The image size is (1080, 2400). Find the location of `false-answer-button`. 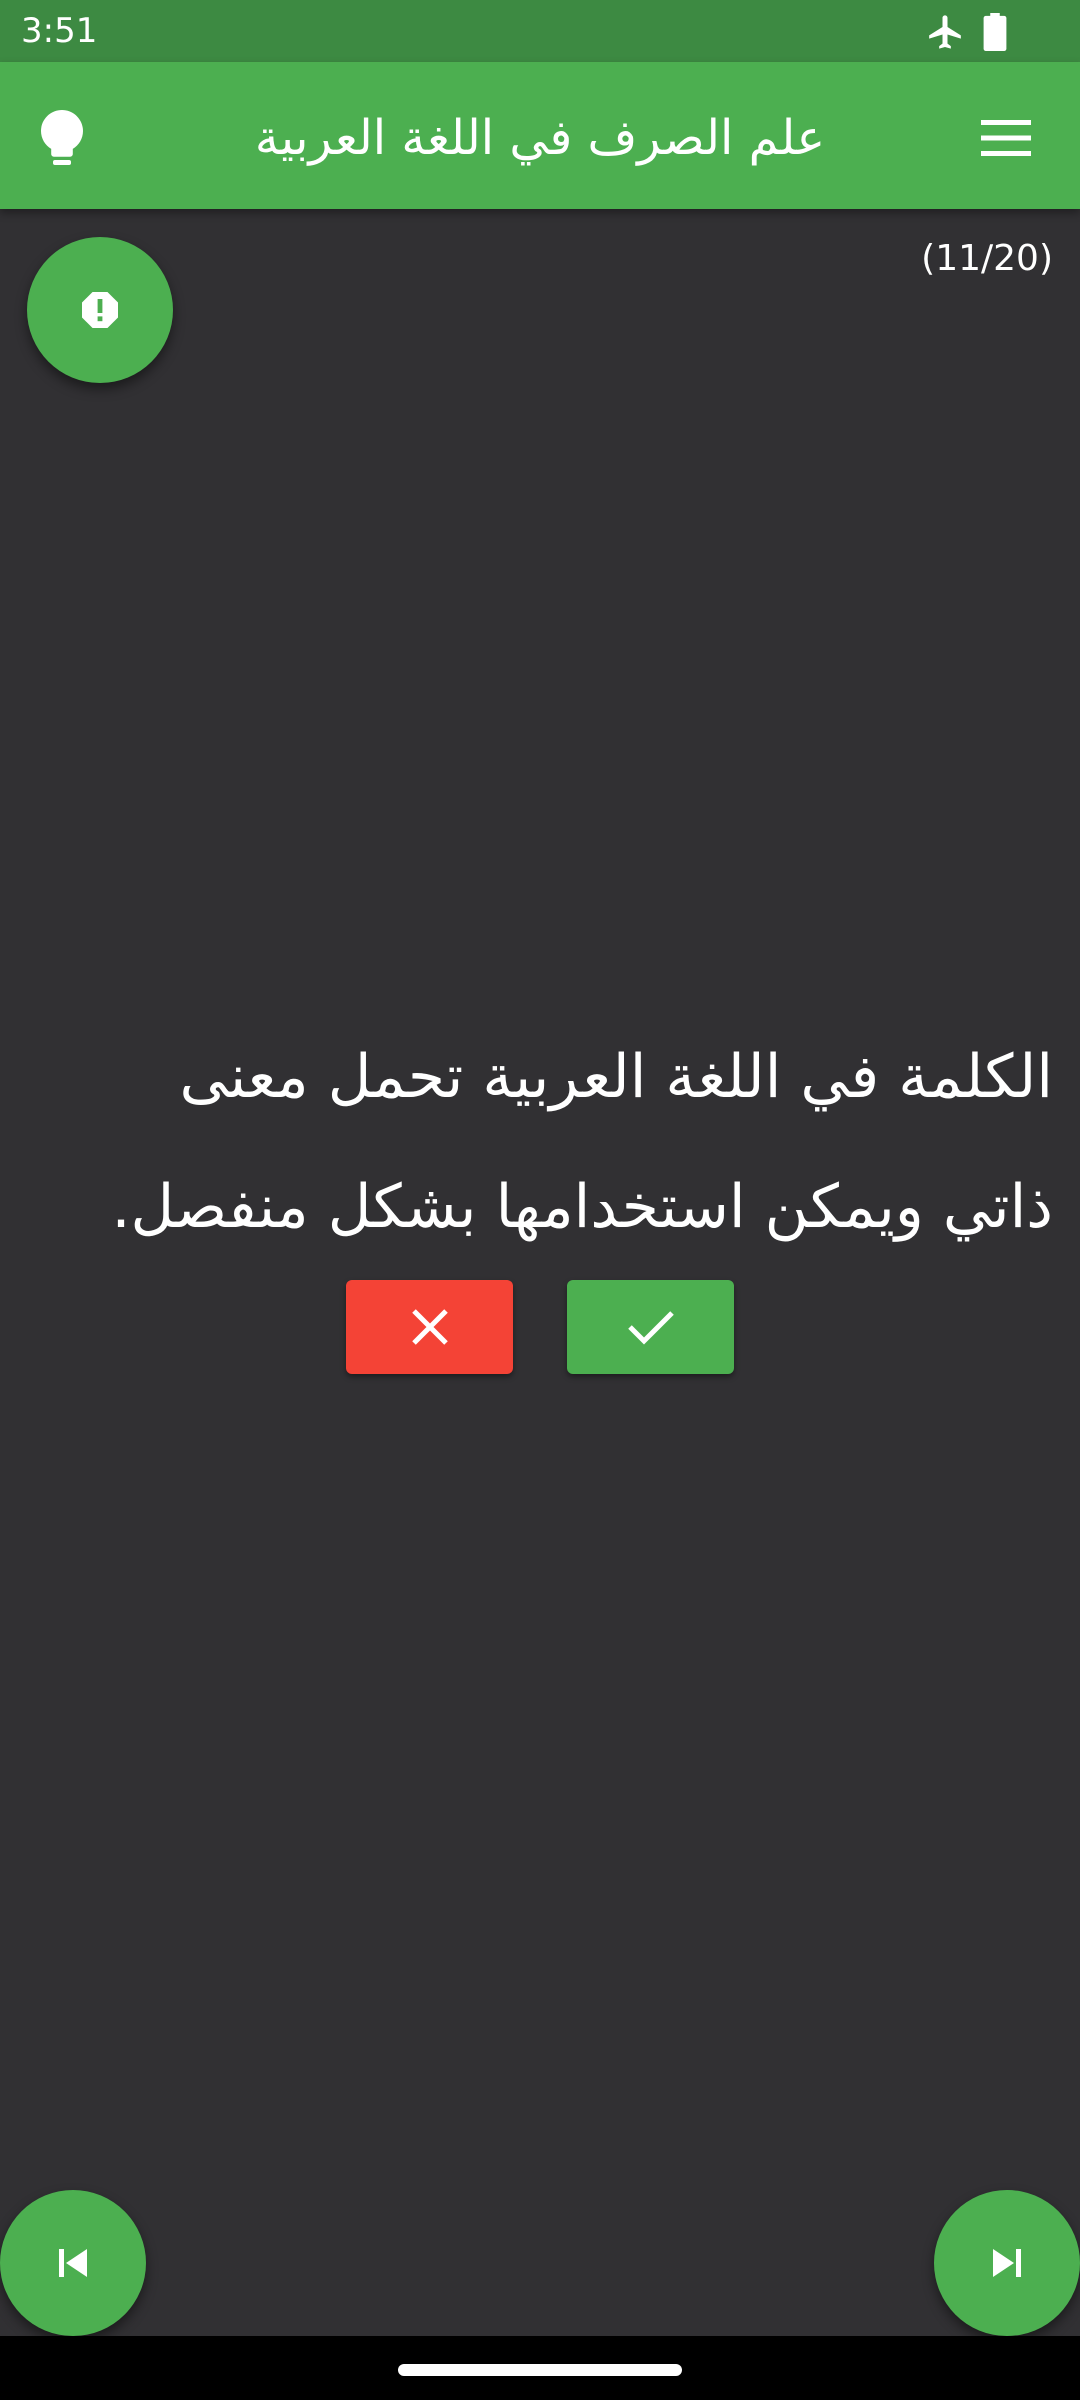

false-answer-button is located at coordinates (429, 1327).